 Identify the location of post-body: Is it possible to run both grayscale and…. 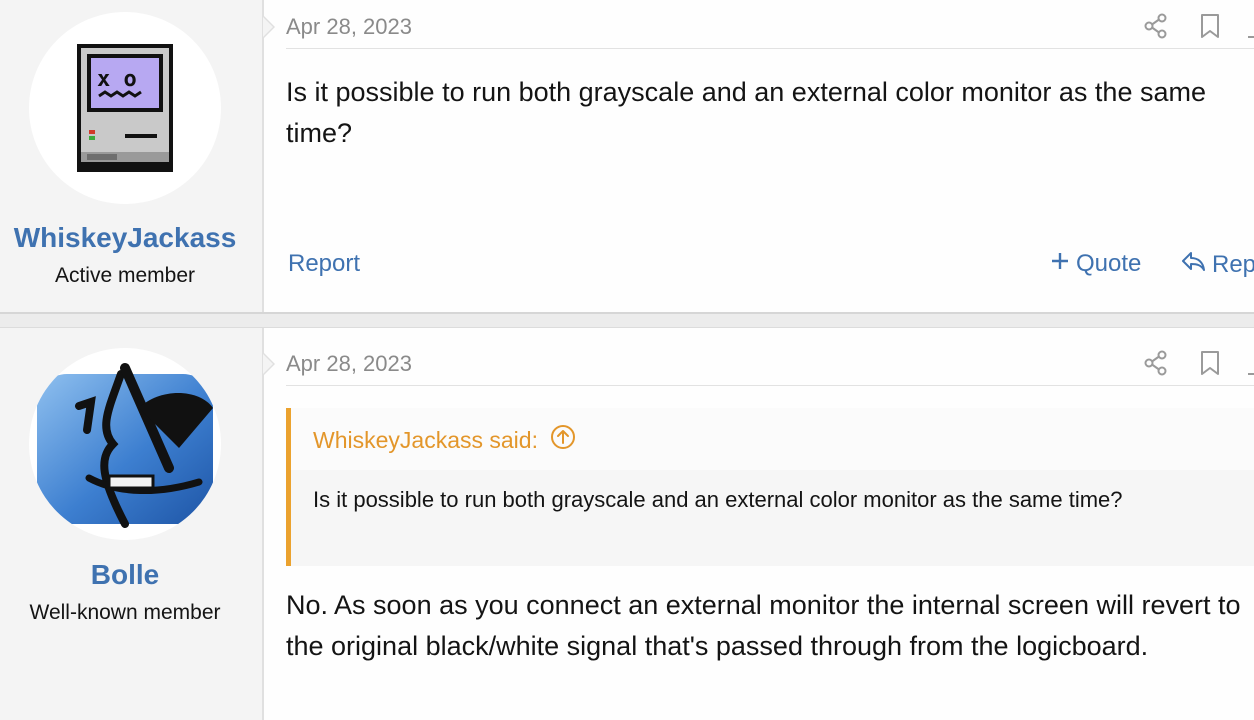
(746, 112).